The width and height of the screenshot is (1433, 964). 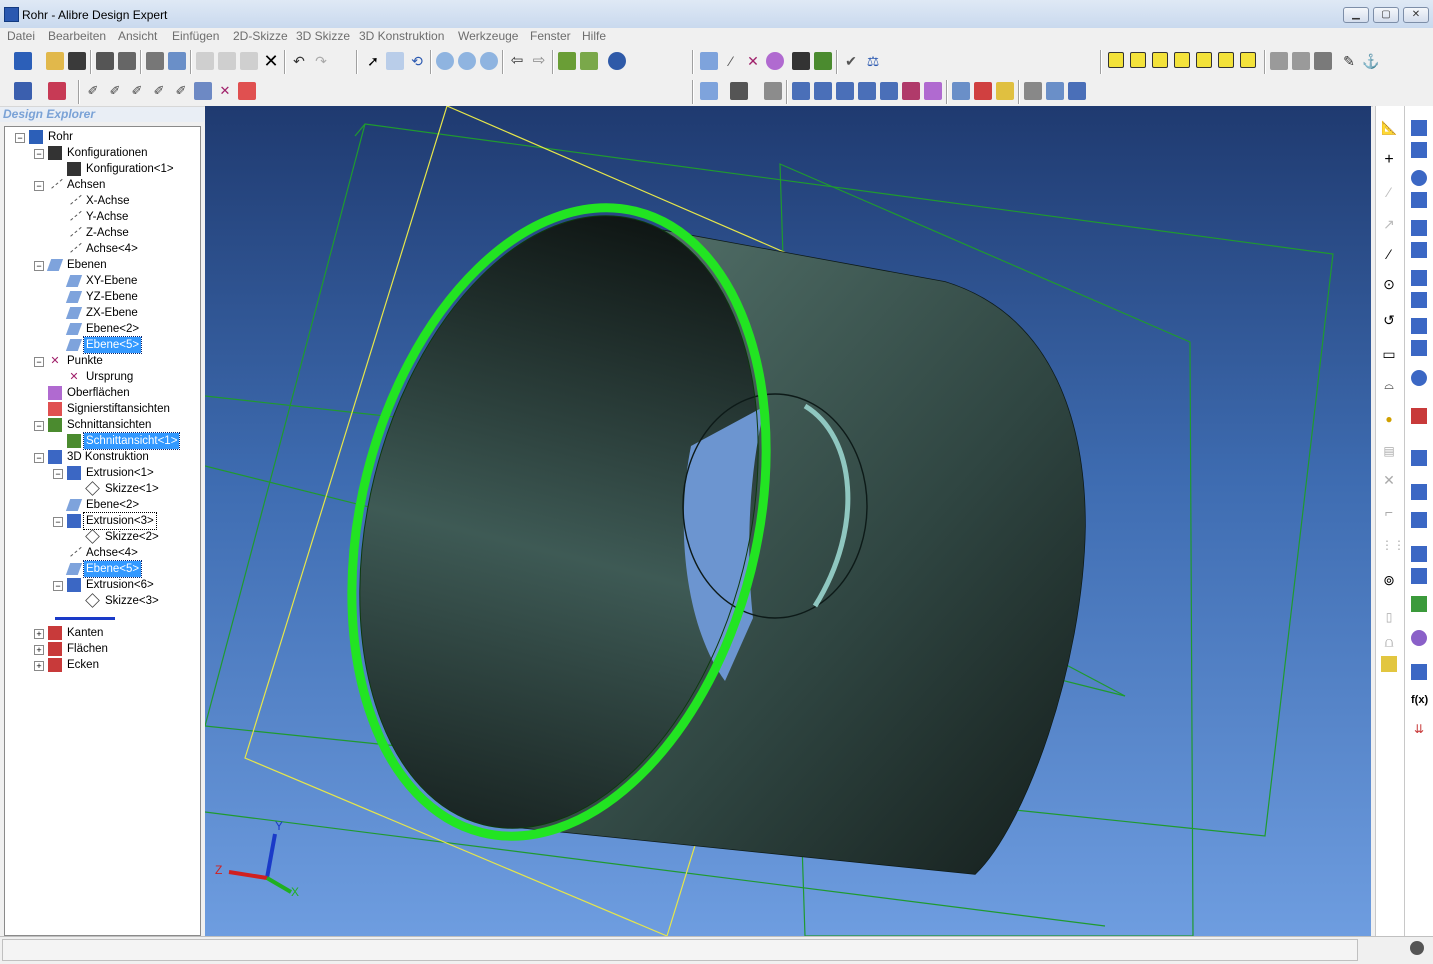 What do you see at coordinates (1033, 91) in the screenshot?
I see `feature-tool-14-icon` at bounding box center [1033, 91].